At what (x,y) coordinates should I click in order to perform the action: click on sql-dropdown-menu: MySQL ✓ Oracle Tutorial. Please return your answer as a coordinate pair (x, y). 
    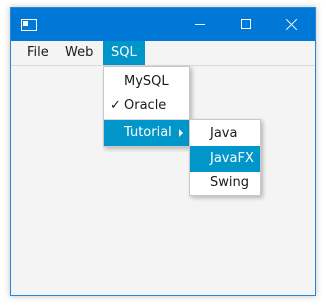
    Looking at the image, I should click on (146, 106).